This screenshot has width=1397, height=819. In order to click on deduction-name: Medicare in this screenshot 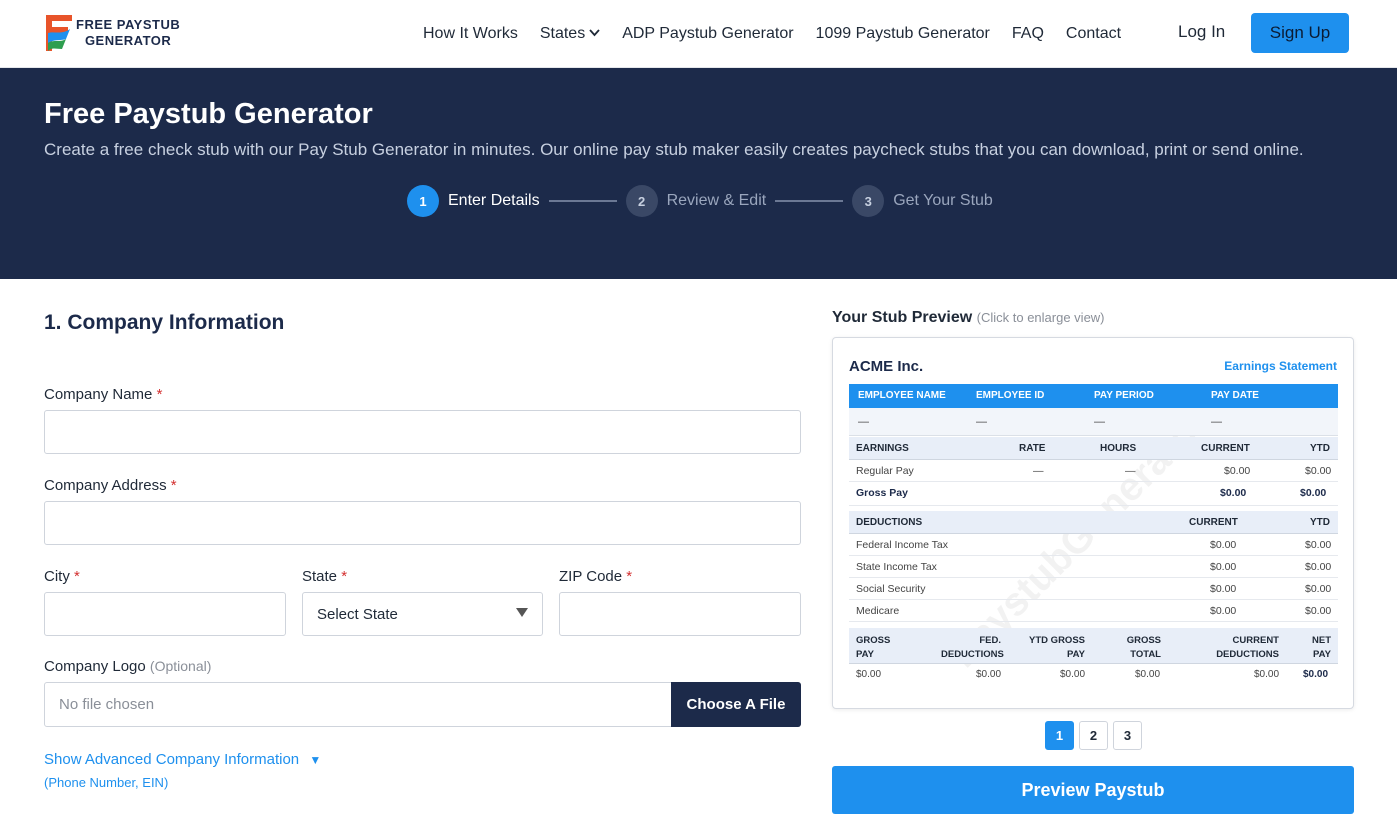, I will do `click(878, 611)`.